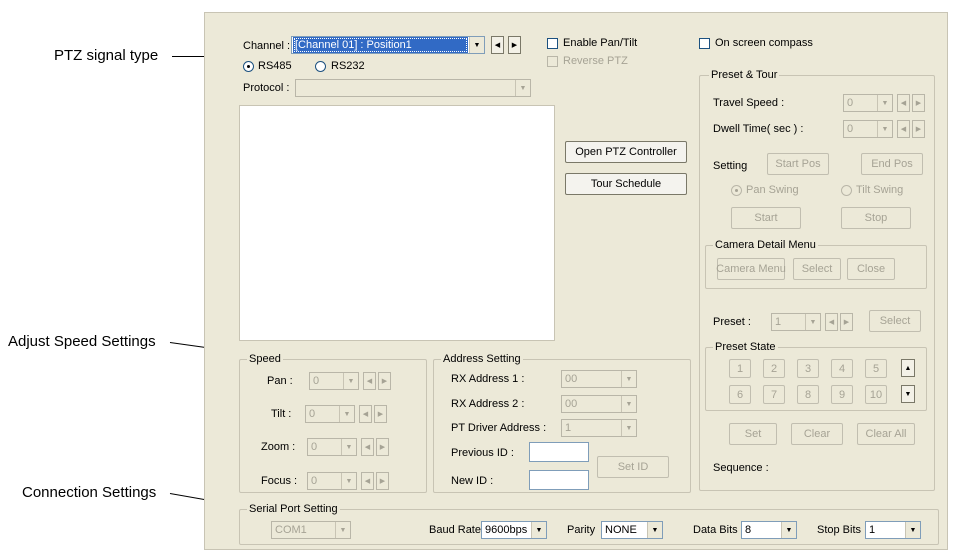 This screenshot has width=973, height=556. Describe the element at coordinates (796, 322) in the screenshot. I see `preset-select: 1 ▼` at that location.